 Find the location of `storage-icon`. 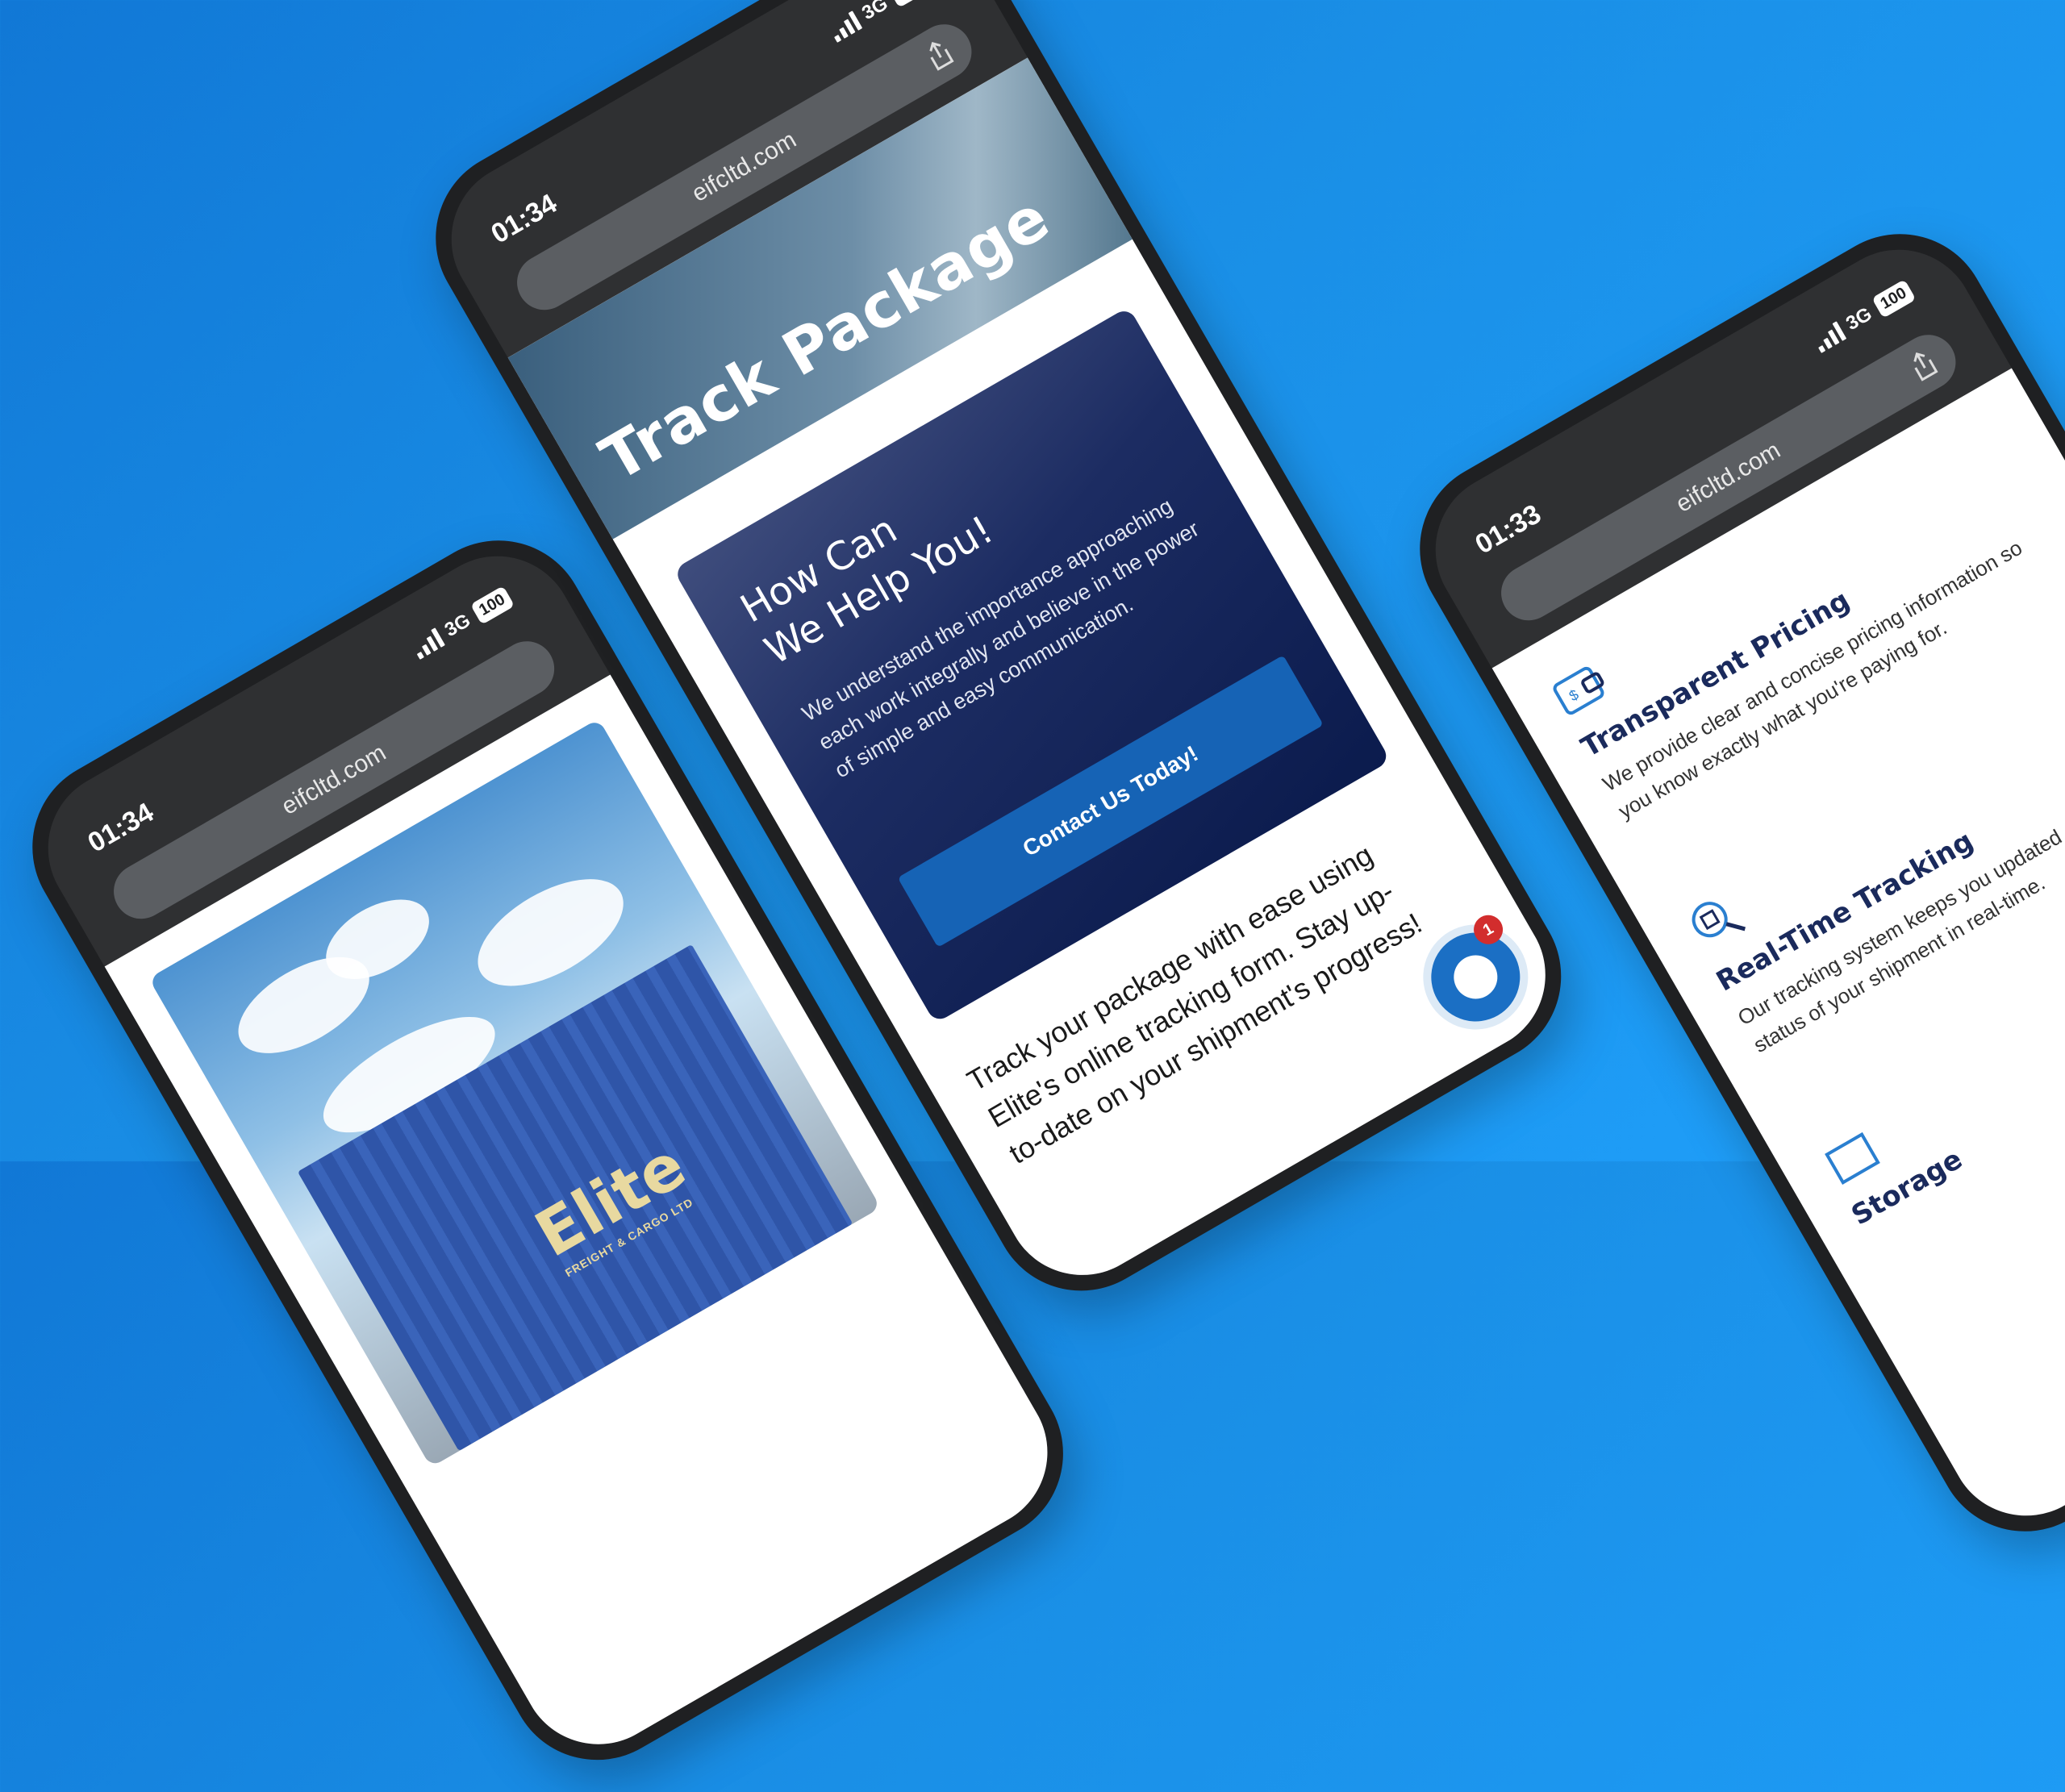

storage-icon is located at coordinates (1853, 1158).